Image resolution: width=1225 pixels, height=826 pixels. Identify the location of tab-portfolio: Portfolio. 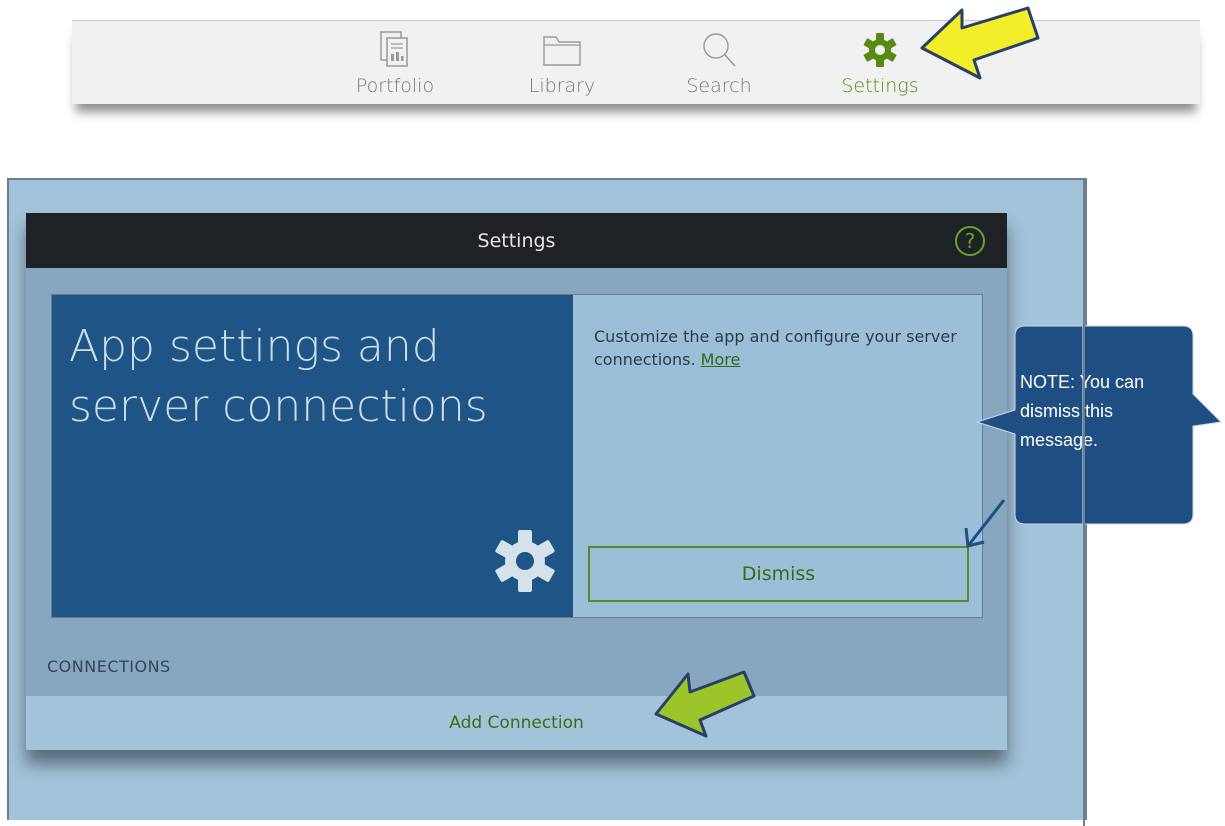
(395, 65).